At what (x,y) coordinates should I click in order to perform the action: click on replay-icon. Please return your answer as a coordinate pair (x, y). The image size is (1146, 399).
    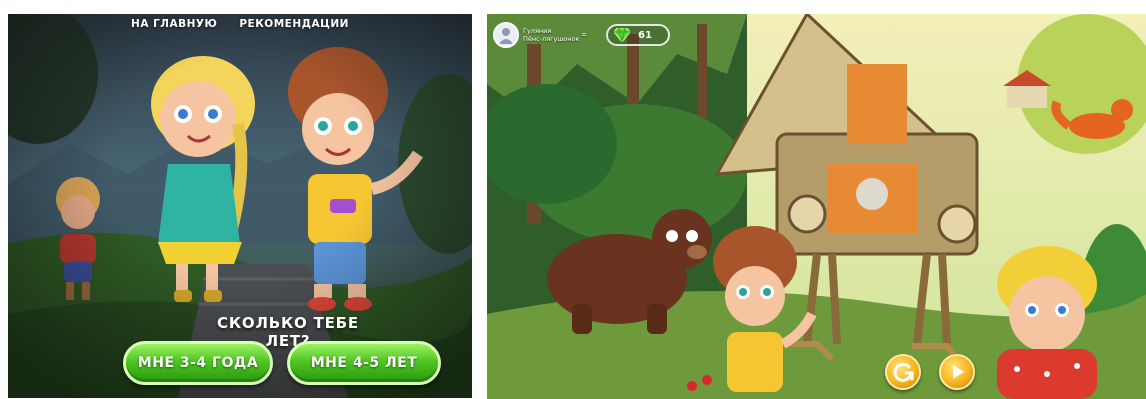
    Looking at the image, I should click on (903, 372).